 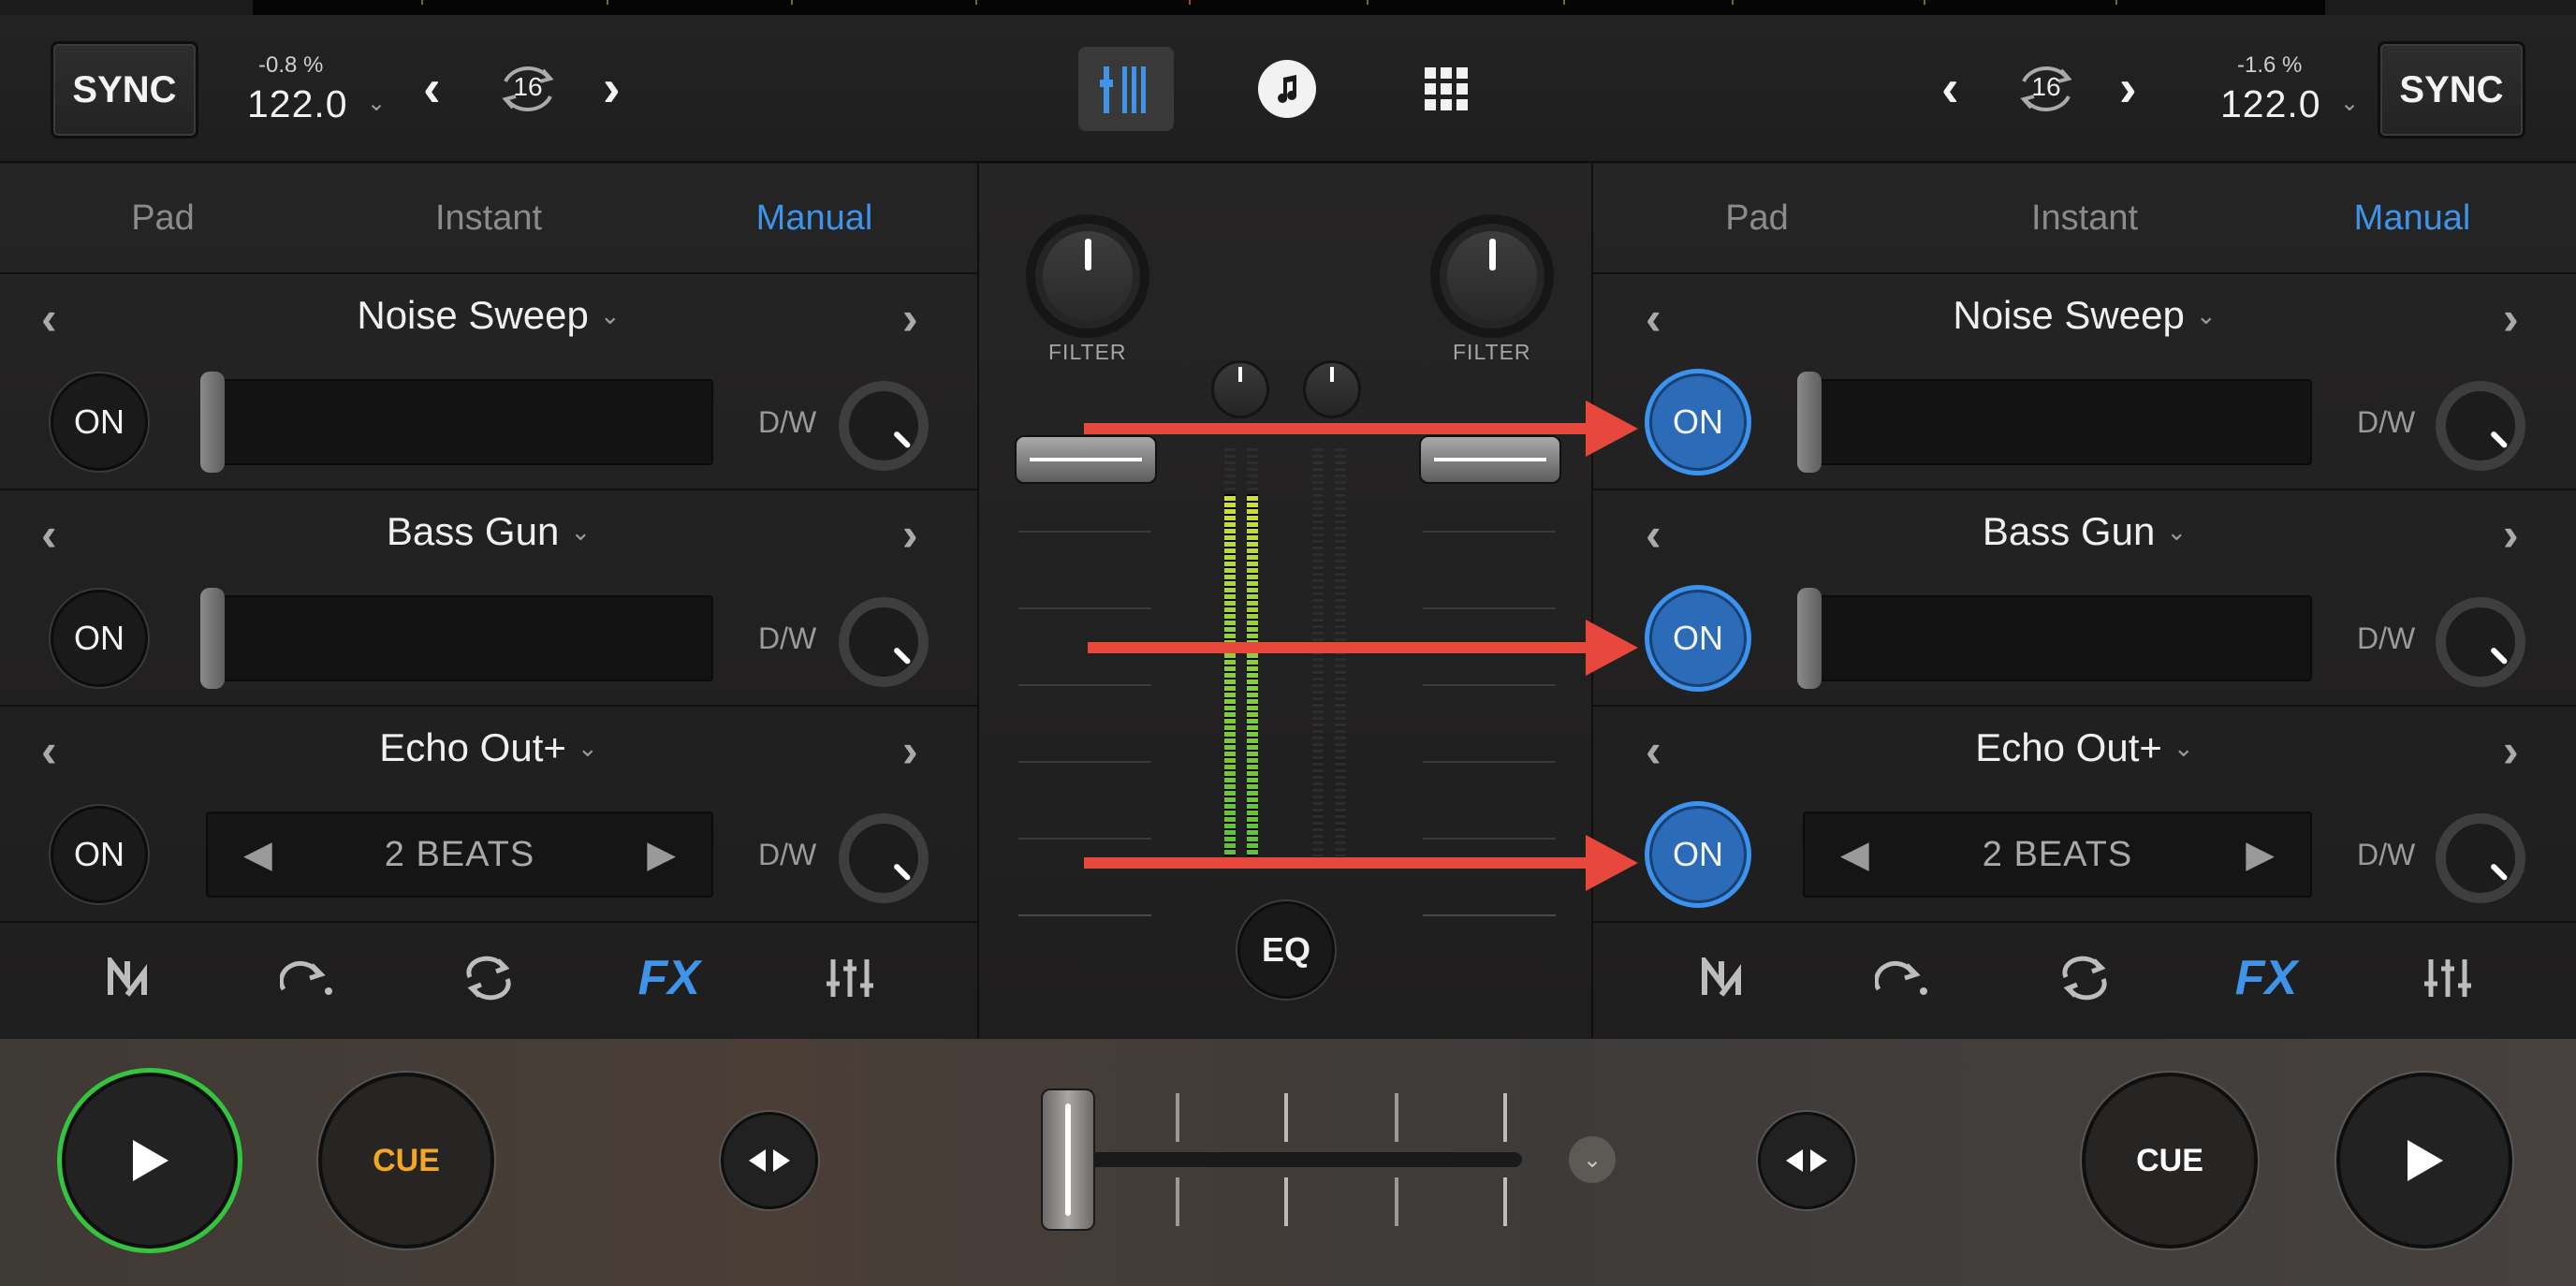 I want to click on grid-view-button, so click(x=1446, y=89).